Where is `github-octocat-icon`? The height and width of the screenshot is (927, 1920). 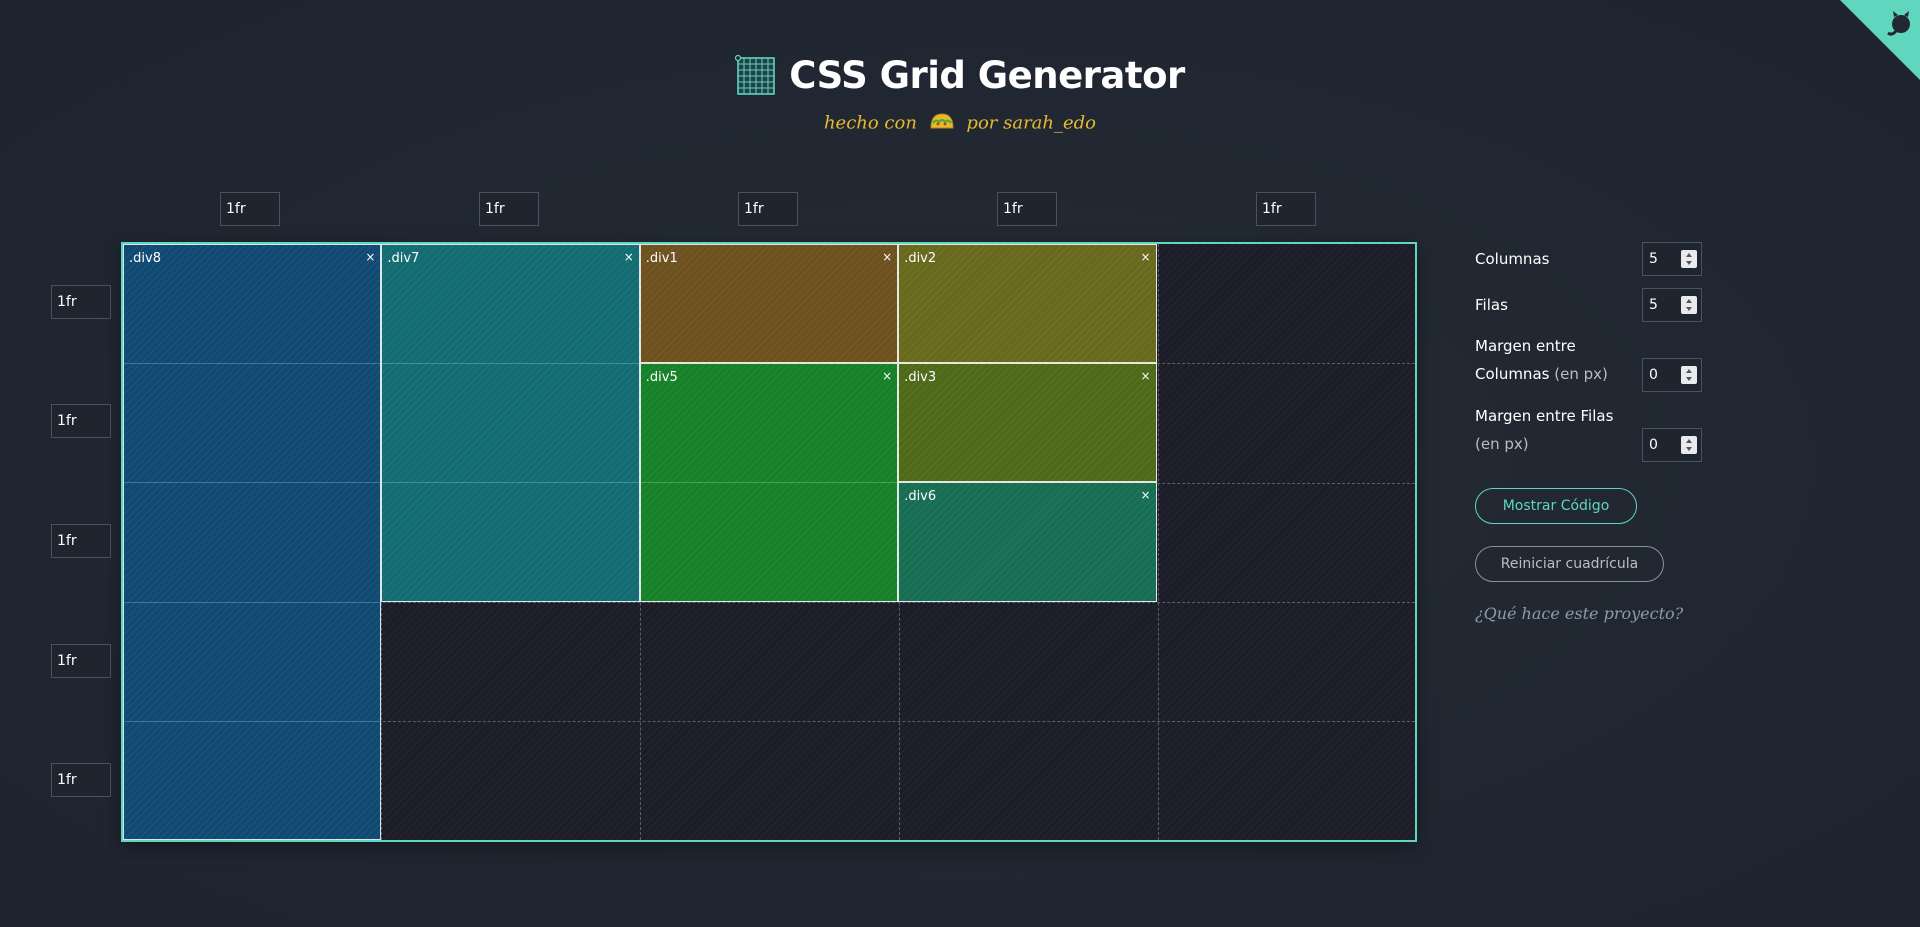
github-octocat-icon is located at coordinates (1880, 40).